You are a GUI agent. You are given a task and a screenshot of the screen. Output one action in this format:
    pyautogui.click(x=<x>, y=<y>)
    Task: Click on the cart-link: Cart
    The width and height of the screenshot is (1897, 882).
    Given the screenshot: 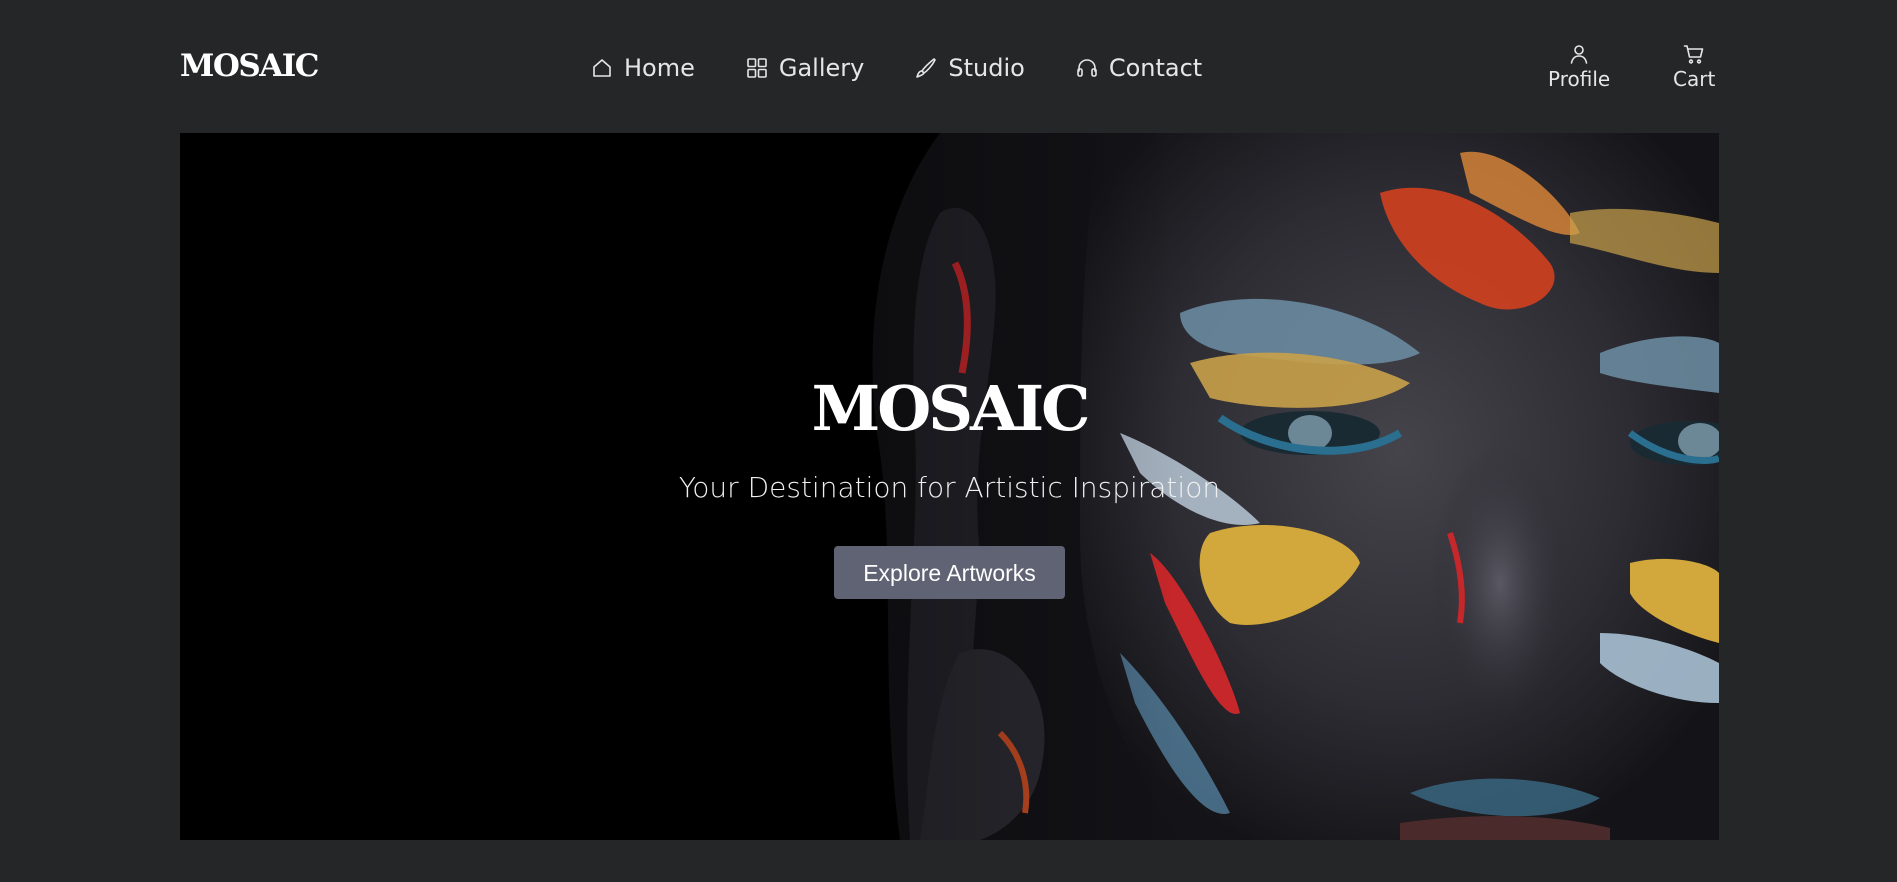 What is the action you would take?
    pyautogui.click(x=1694, y=66)
    